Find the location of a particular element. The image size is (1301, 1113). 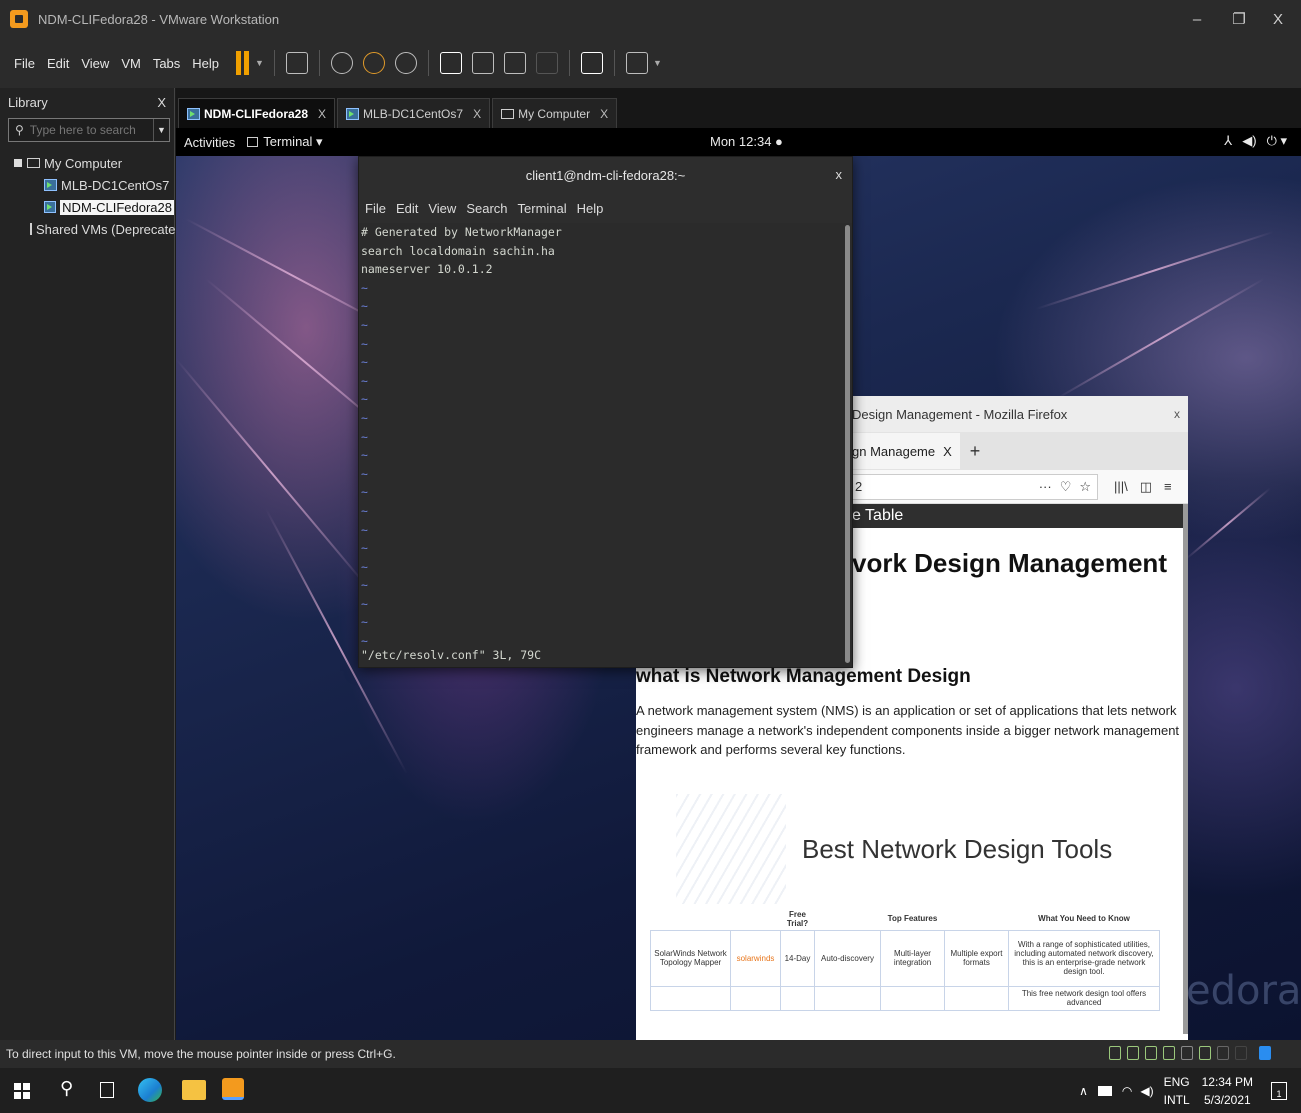

terminal-menu-view: View is located at coordinates (442, 208).